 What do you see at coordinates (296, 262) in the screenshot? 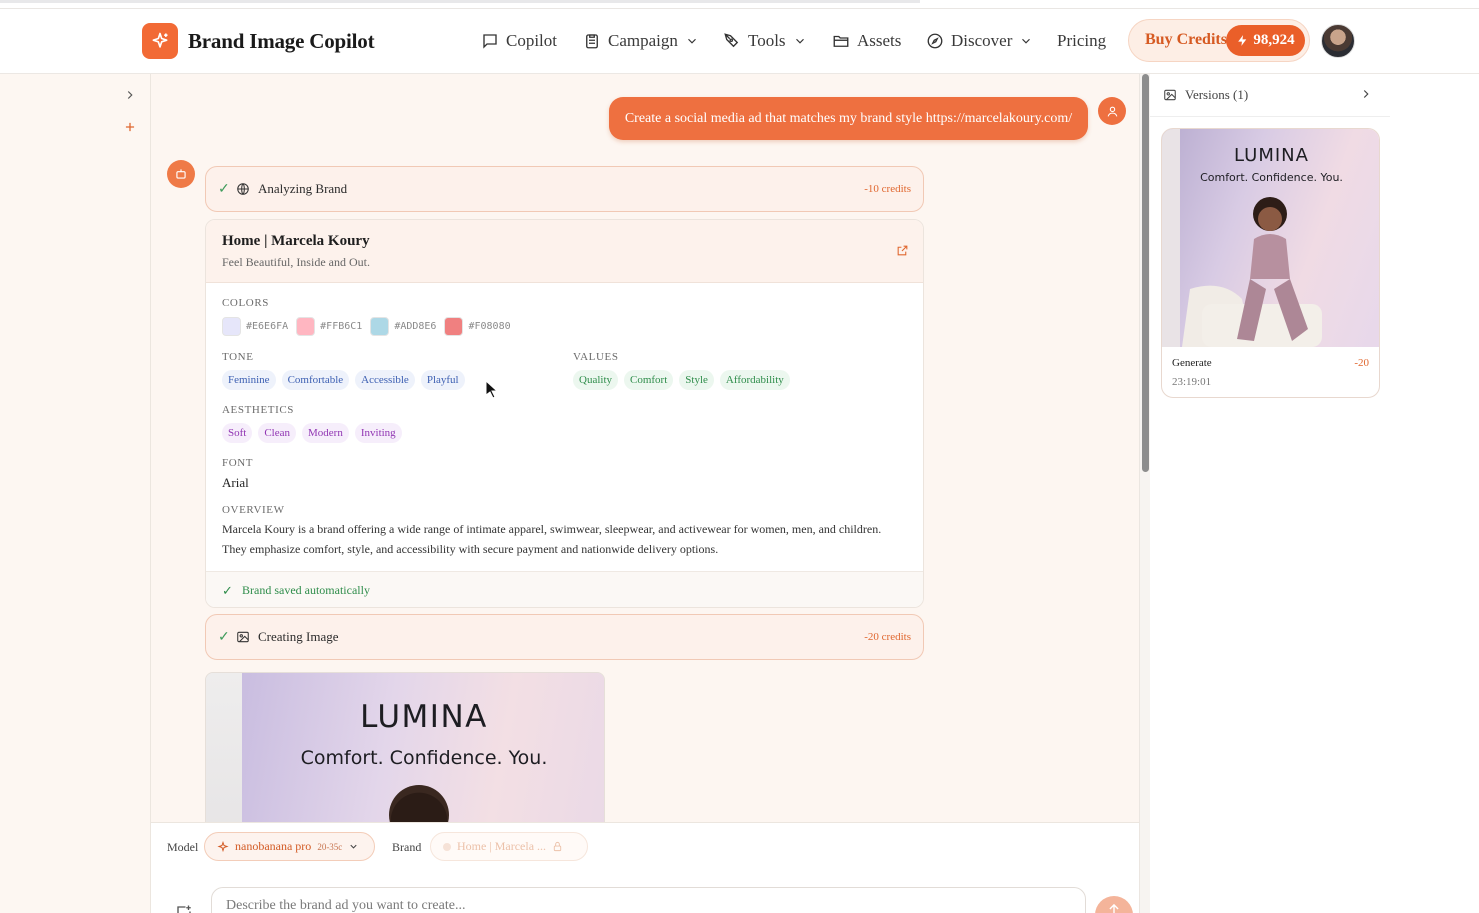
I see `brand-tagline: Feel Beautiful, Inside and Out.` at bounding box center [296, 262].